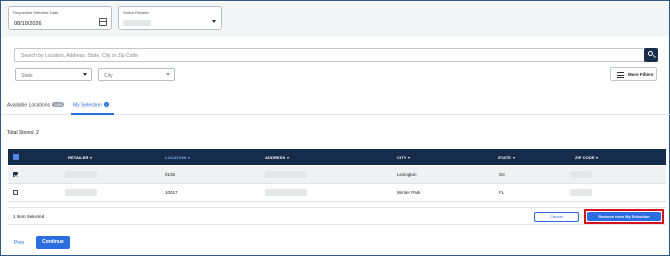  Describe the element at coordinates (137, 23) in the screenshot. I see `retailer-value-redacted` at that location.